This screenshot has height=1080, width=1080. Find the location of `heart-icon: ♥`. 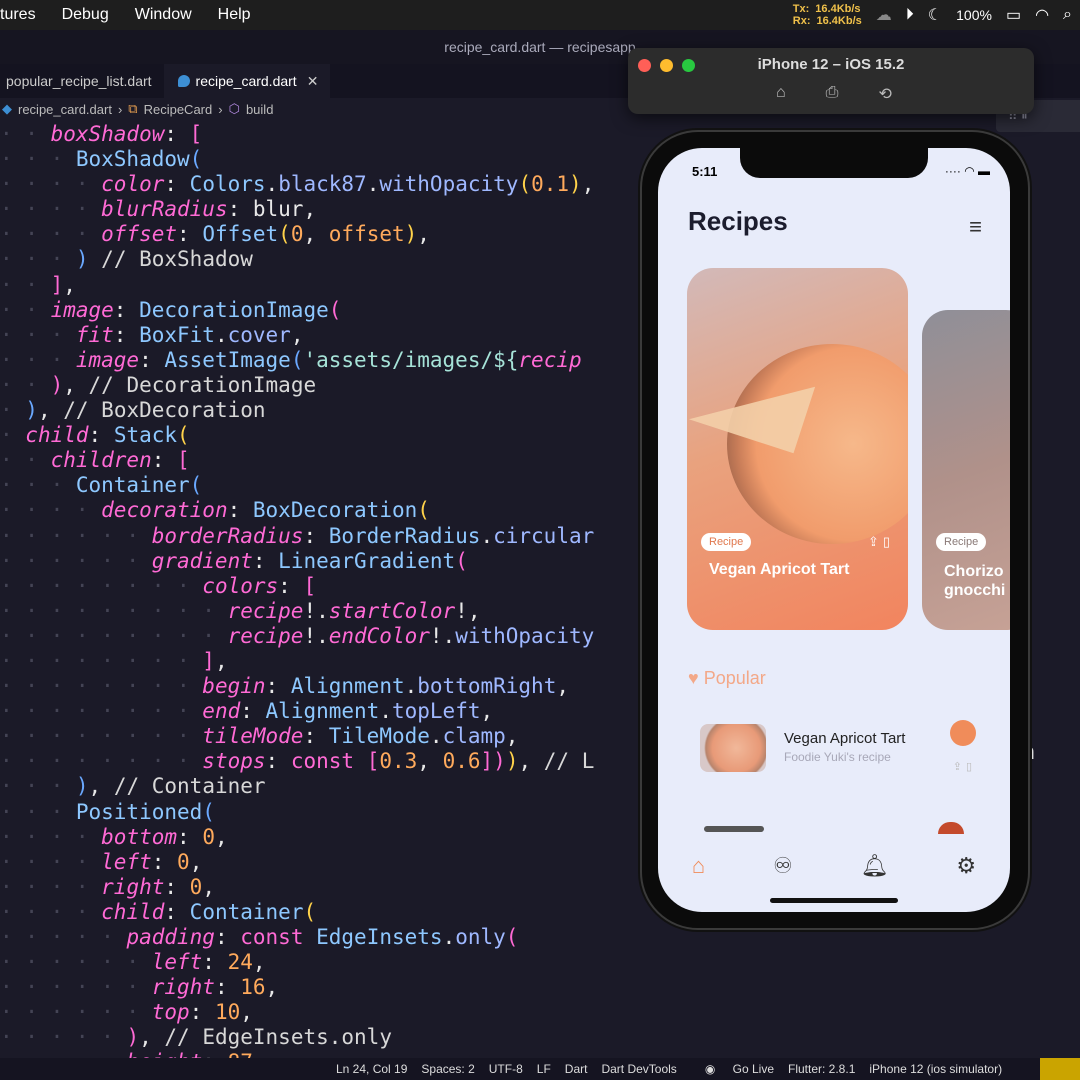

heart-icon: ♥ is located at coordinates (693, 678).